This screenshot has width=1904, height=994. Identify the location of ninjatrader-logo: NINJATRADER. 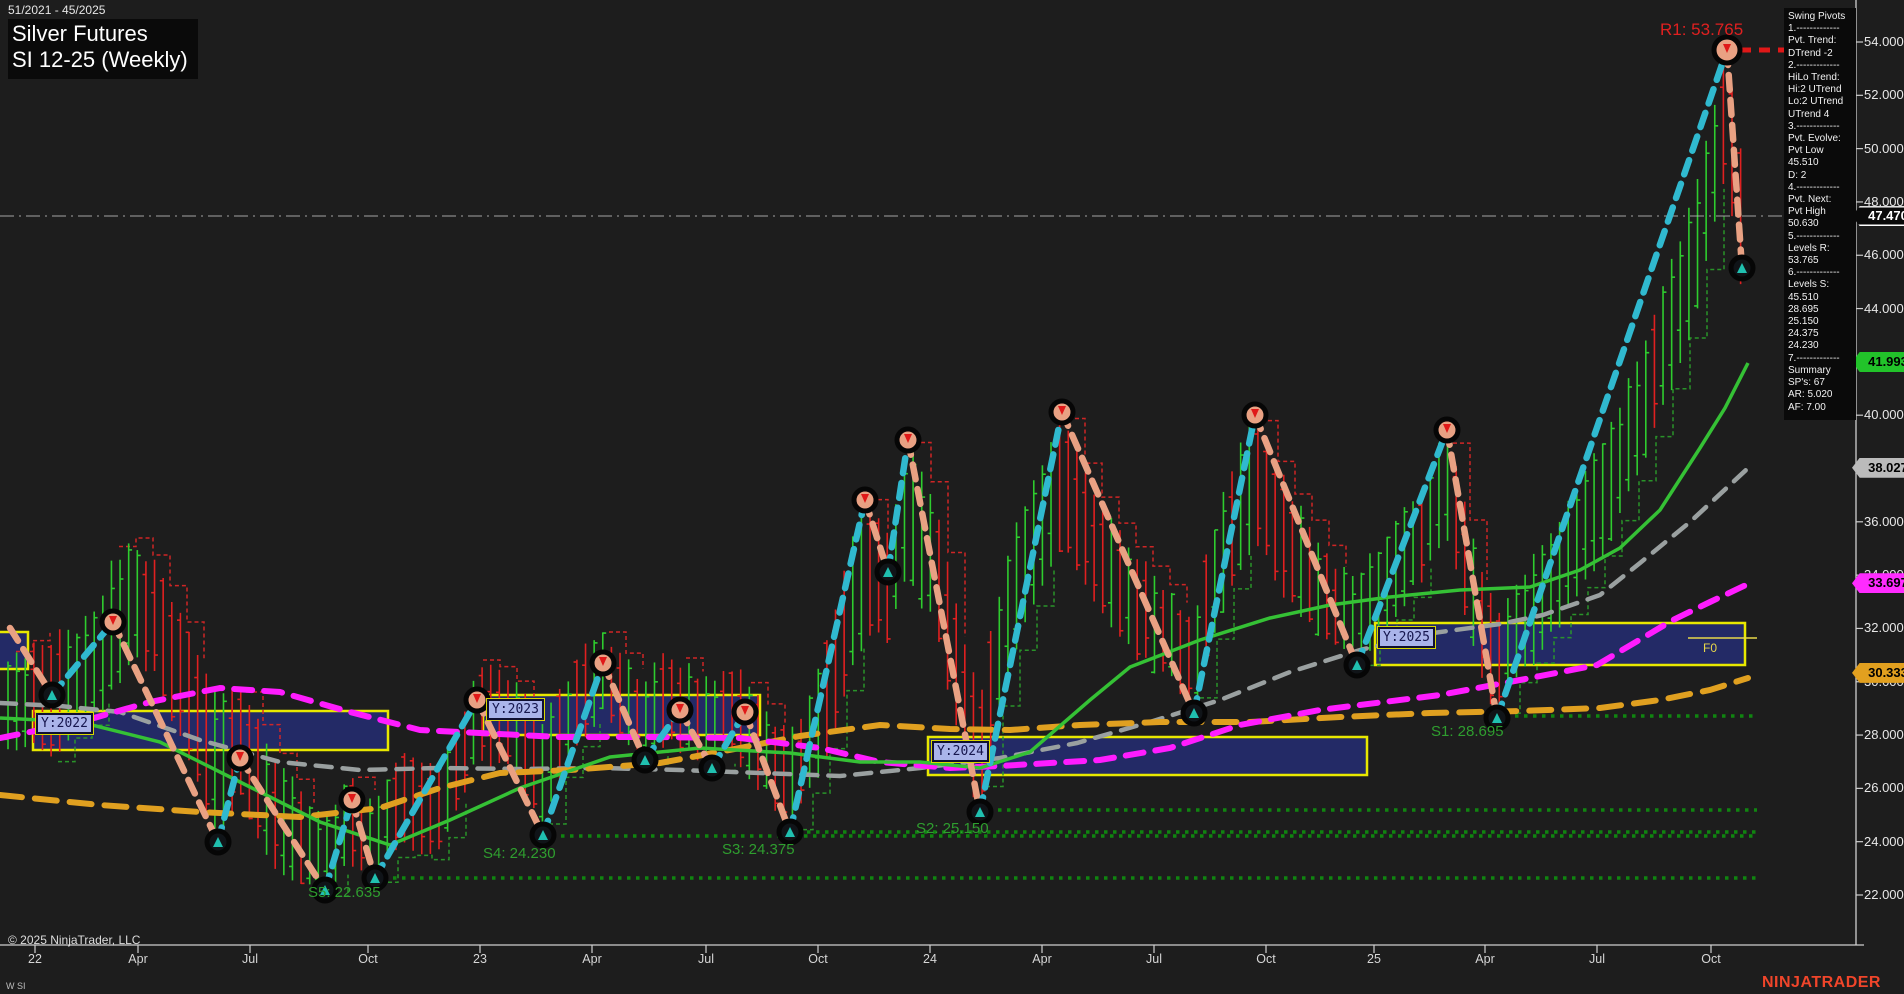
(1821, 982).